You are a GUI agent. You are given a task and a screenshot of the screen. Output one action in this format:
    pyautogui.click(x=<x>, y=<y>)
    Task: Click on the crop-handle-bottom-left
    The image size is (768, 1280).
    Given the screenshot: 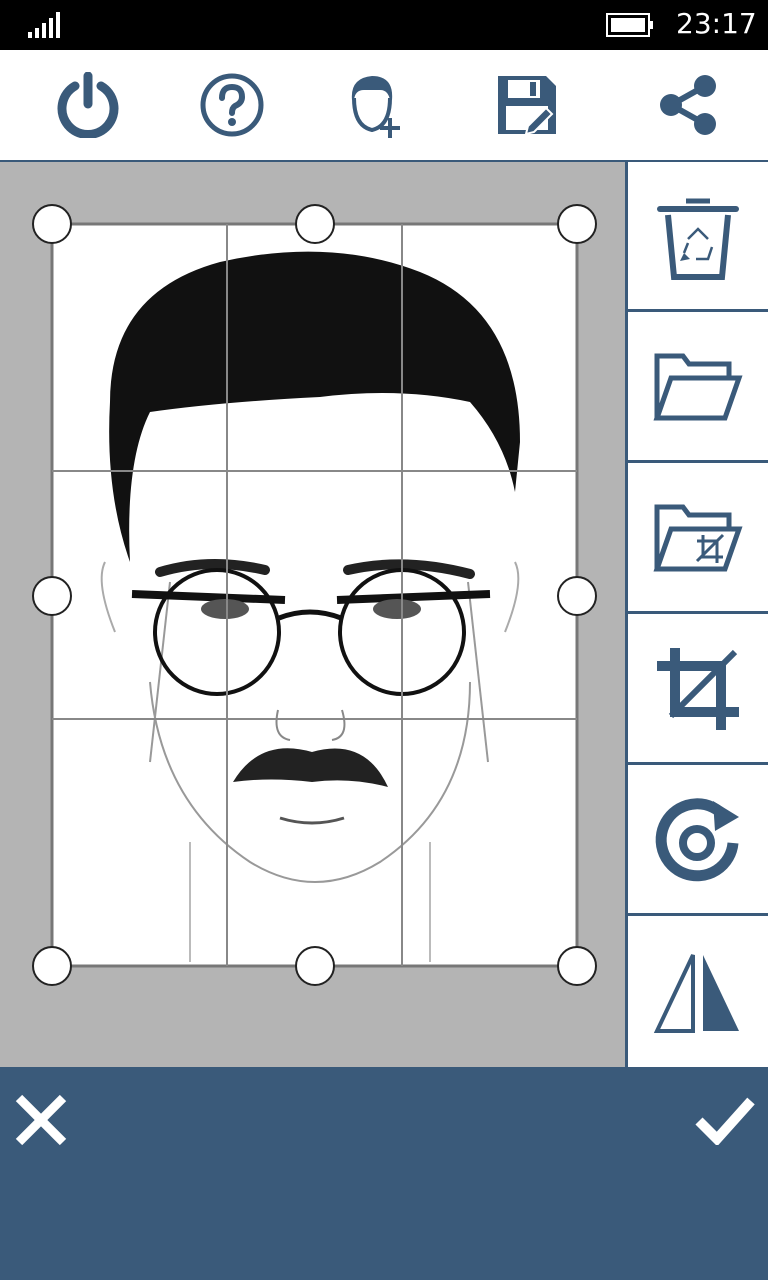 What is the action you would take?
    pyautogui.click(x=52, y=966)
    